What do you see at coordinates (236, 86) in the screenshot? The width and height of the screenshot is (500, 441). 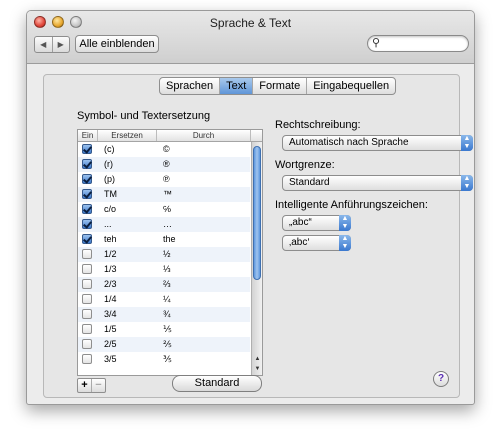 I see `tab-text: Text` at bounding box center [236, 86].